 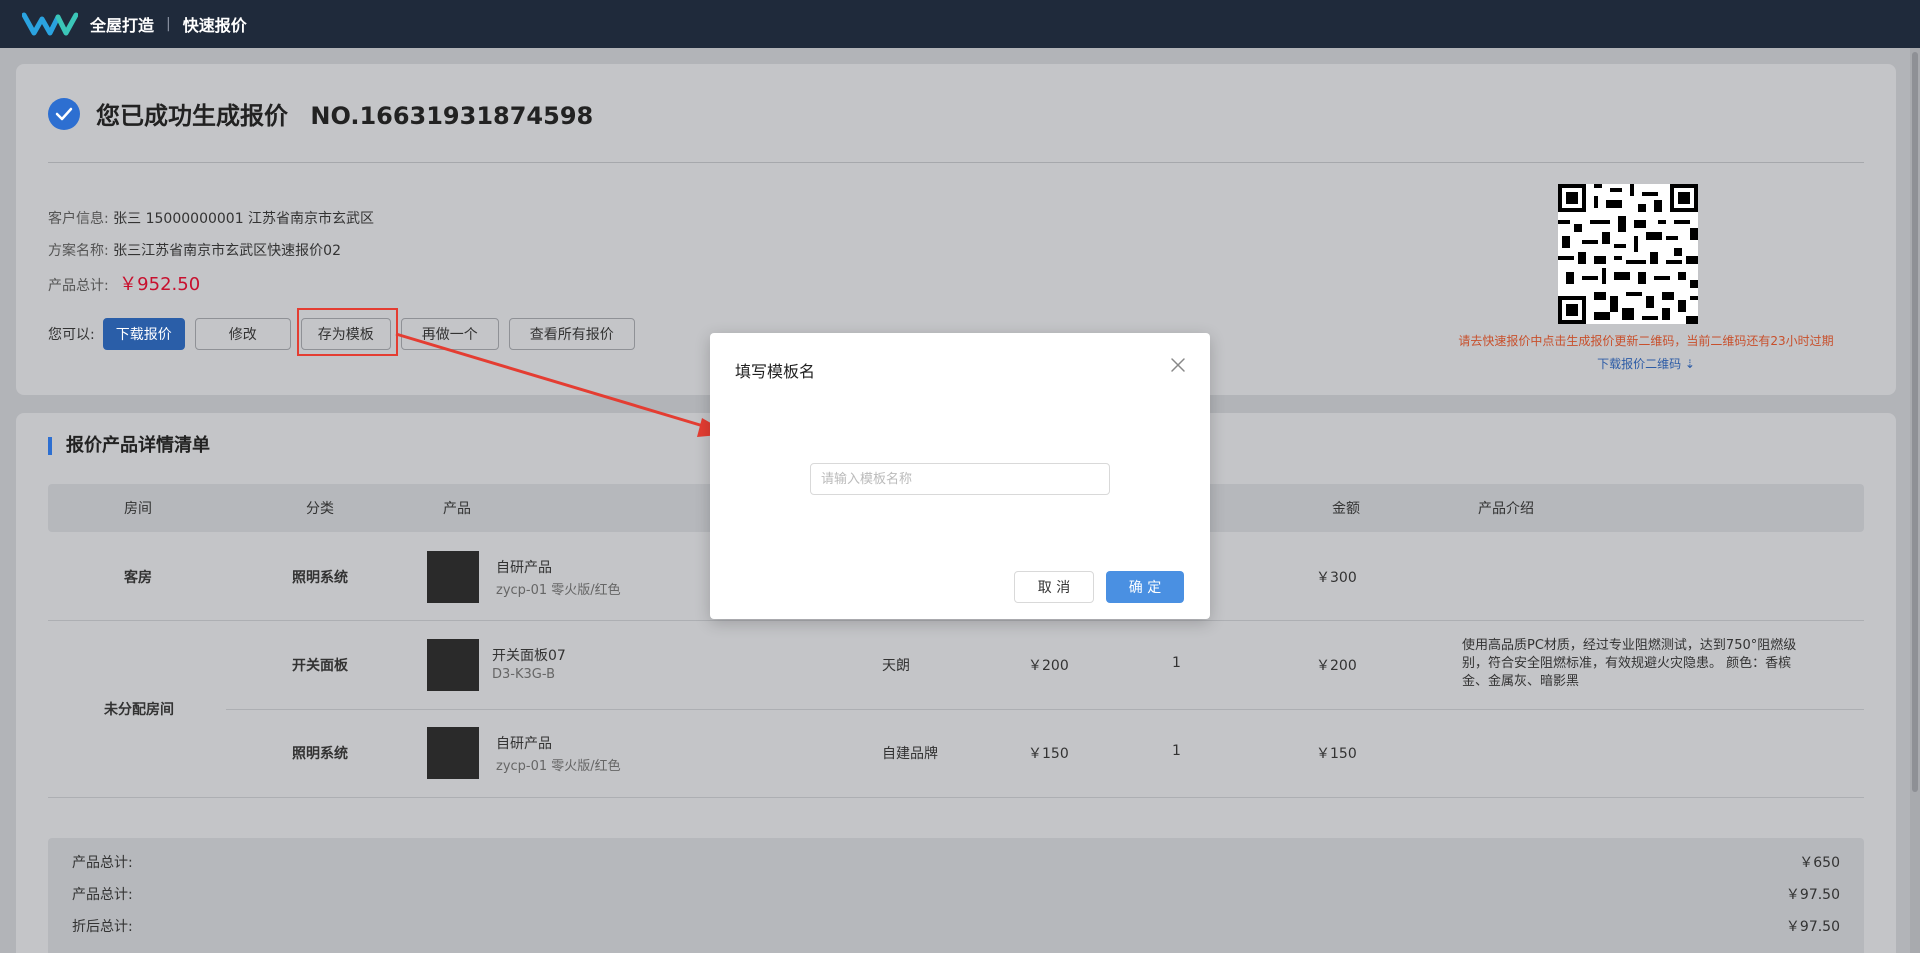 I want to click on edit-button: 修改, so click(x=242, y=334).